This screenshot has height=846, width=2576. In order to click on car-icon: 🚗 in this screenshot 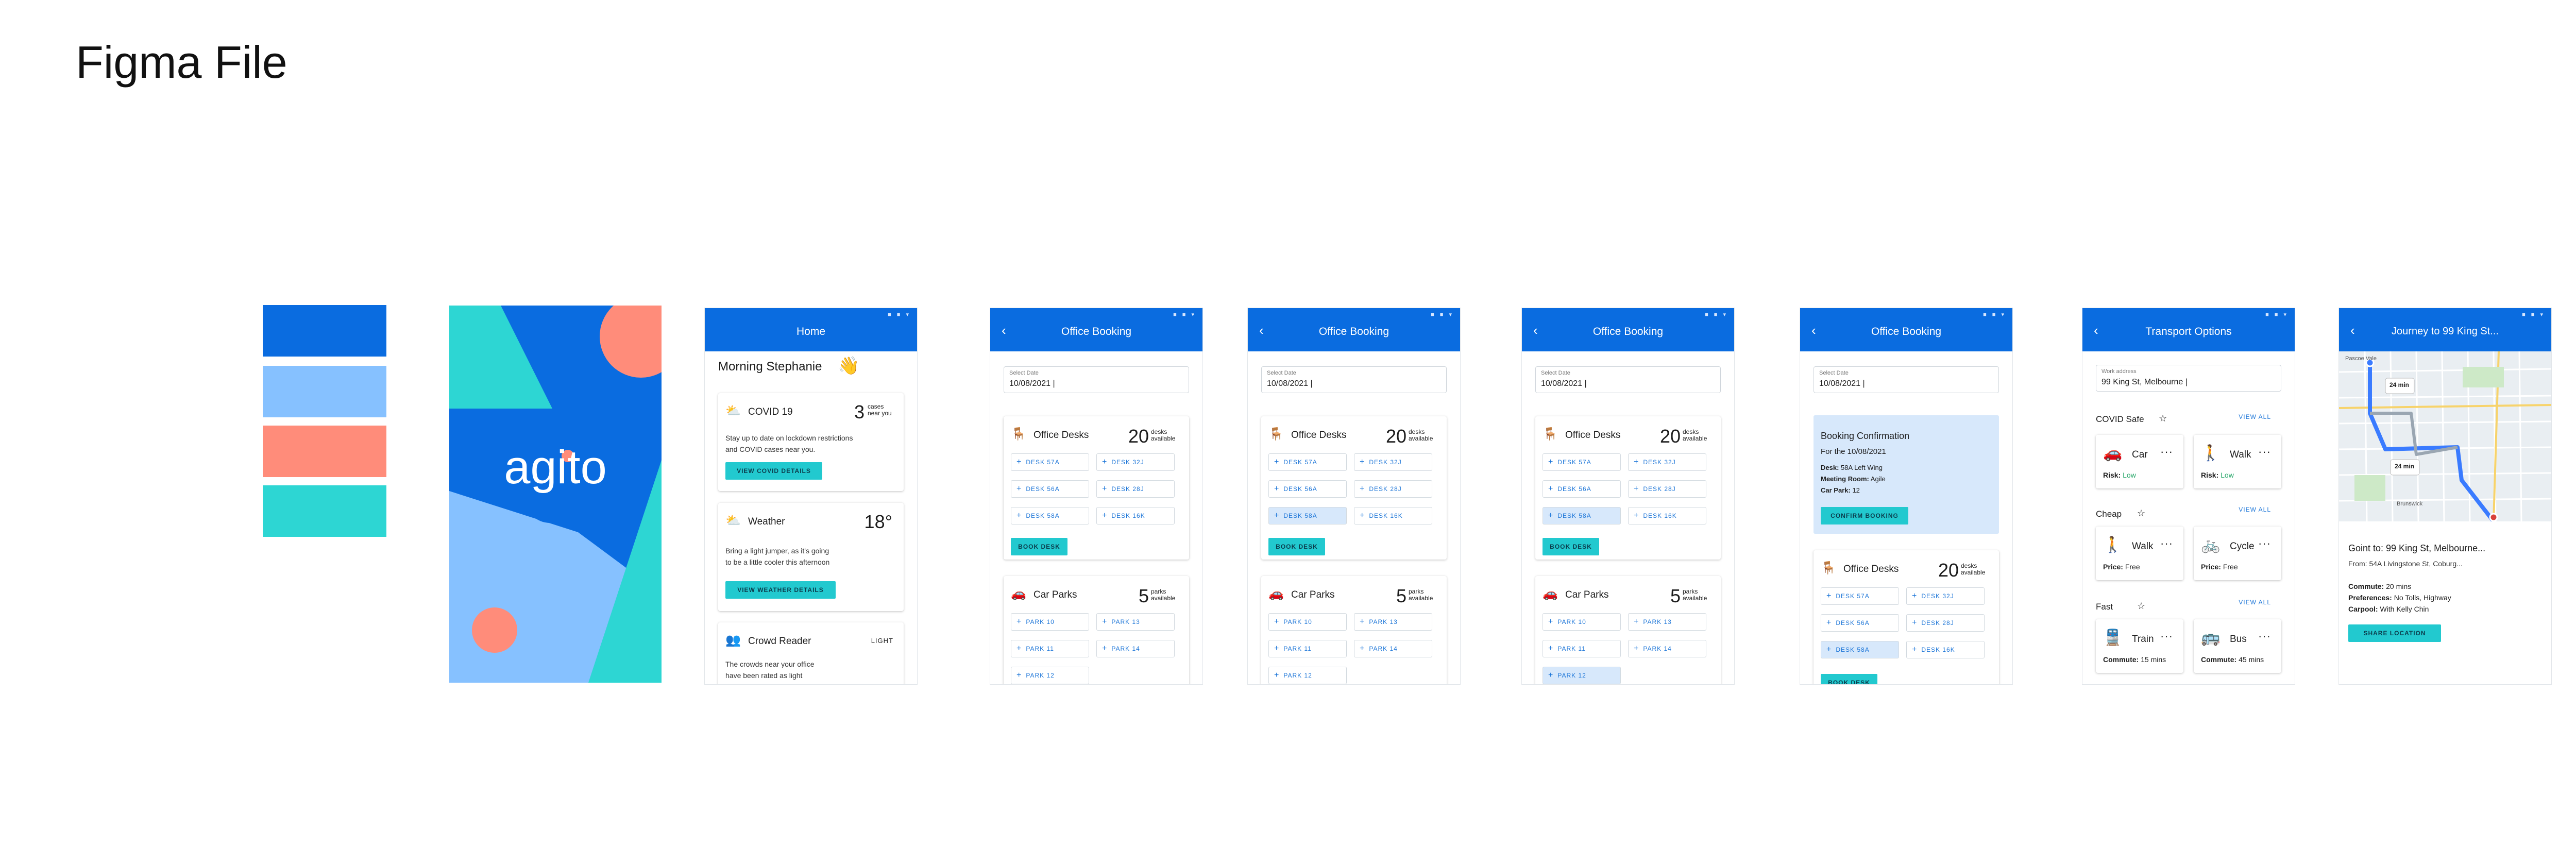, I will do `click(1018, 593)`.